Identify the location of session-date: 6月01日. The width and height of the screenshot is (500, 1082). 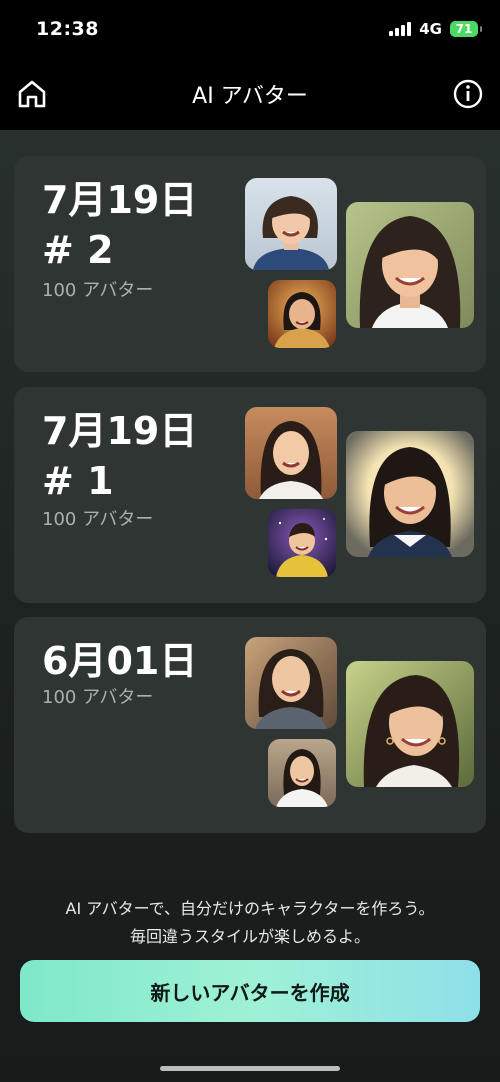
(120, 661).